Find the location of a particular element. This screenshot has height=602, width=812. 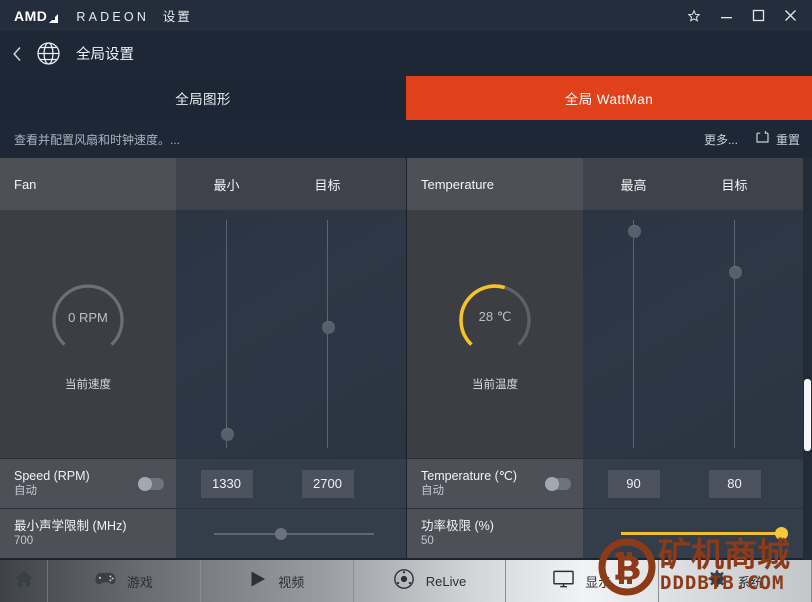

gamepad-icon is located at coordinates (105, 581).